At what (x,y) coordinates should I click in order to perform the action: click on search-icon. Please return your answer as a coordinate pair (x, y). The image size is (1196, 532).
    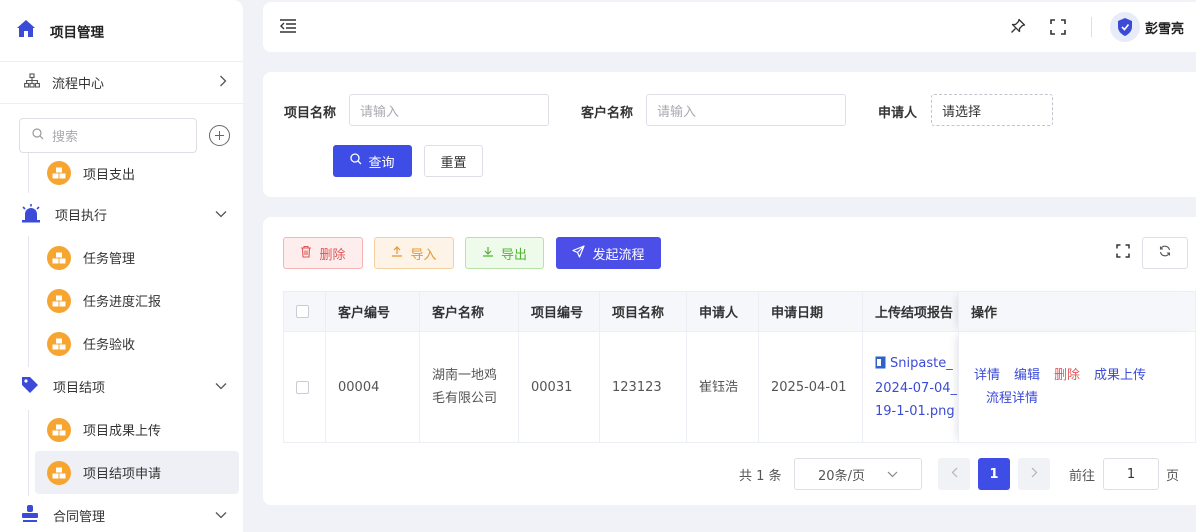
    Looking at the image, I should click on (38, 135).